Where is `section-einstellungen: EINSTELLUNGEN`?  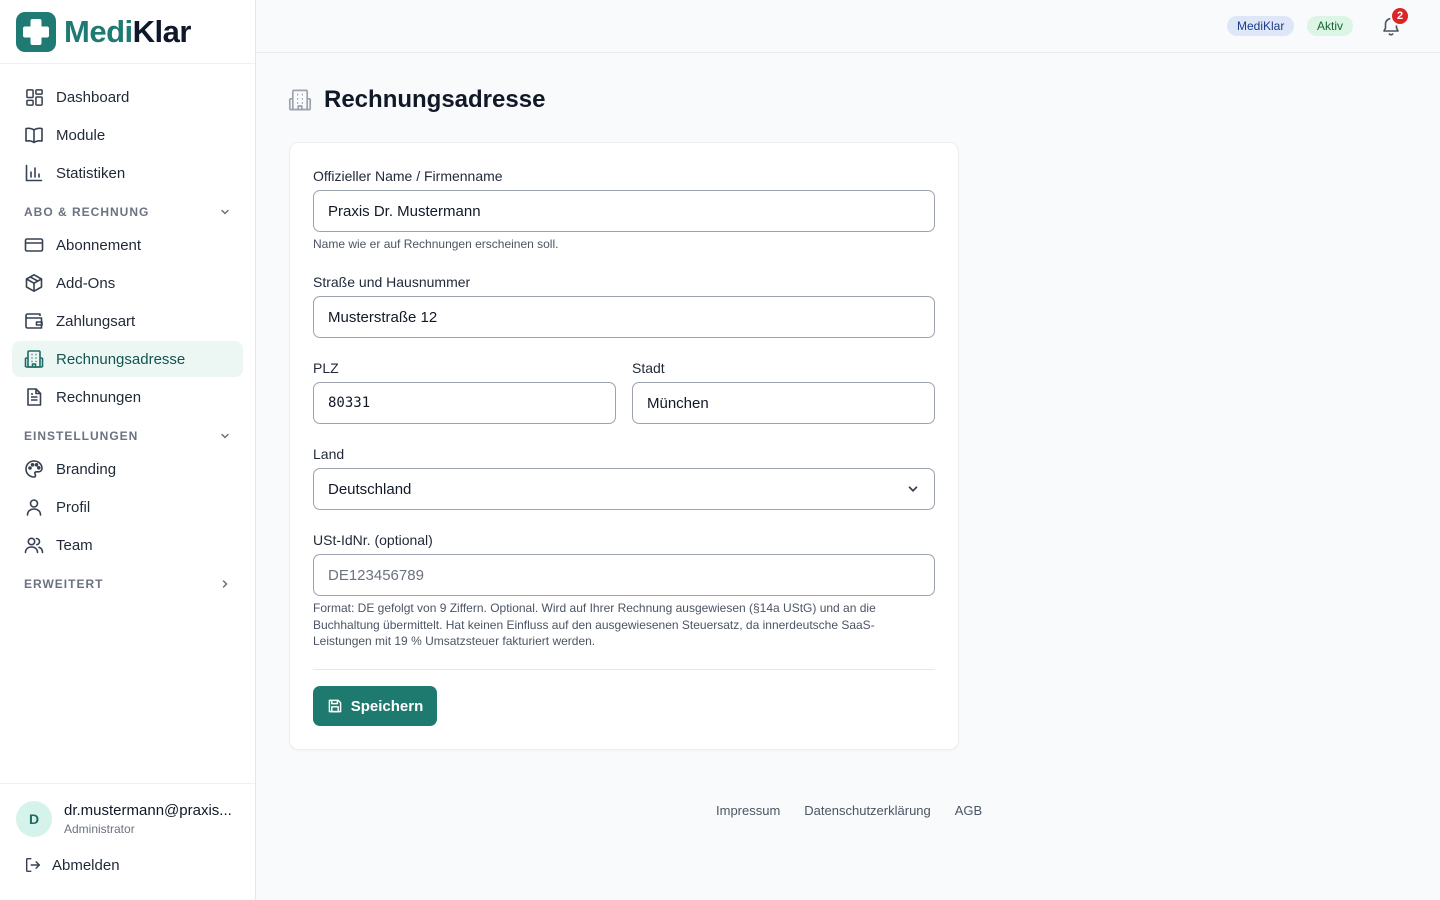
section-einstellungen: EINSTELLUNGEN is located at coordinates (128, 436).